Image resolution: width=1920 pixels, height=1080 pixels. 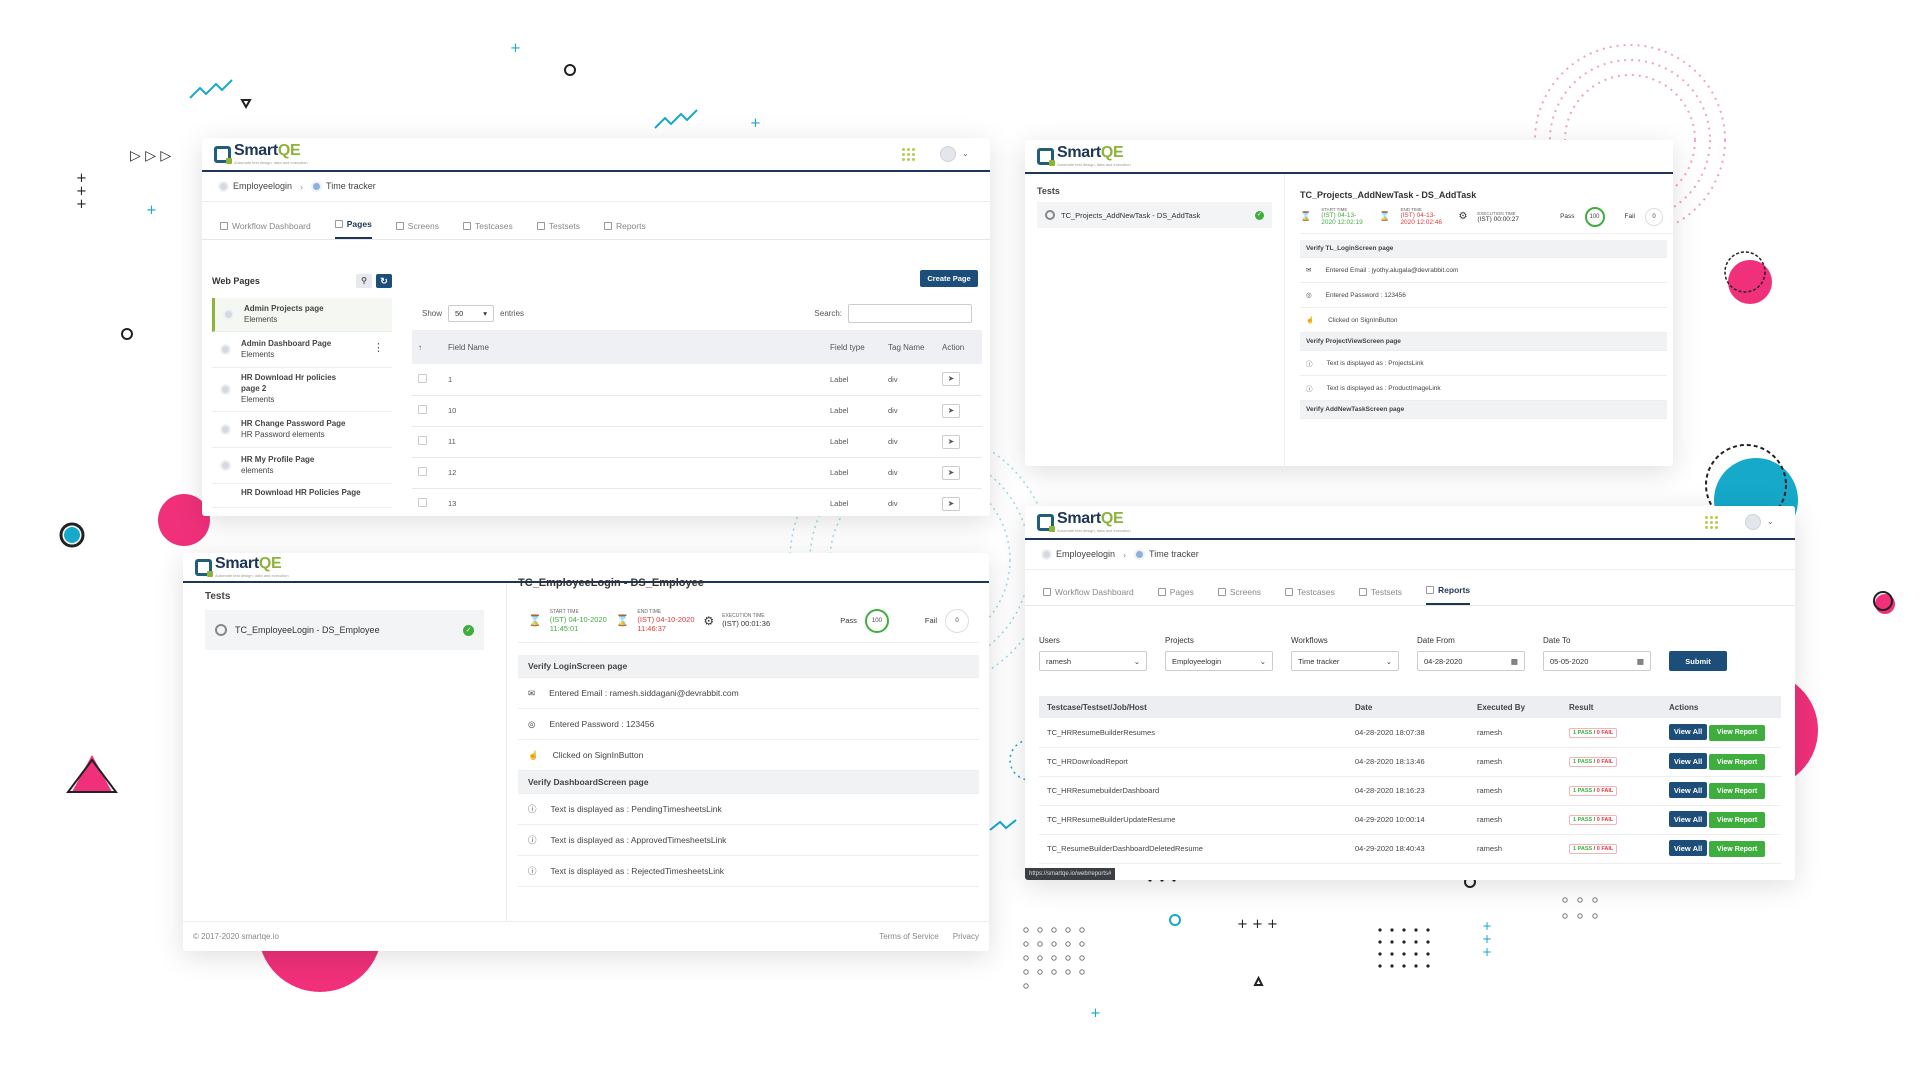 I want to click on entries-select: 50 ▾, so click(x=471, y=313).